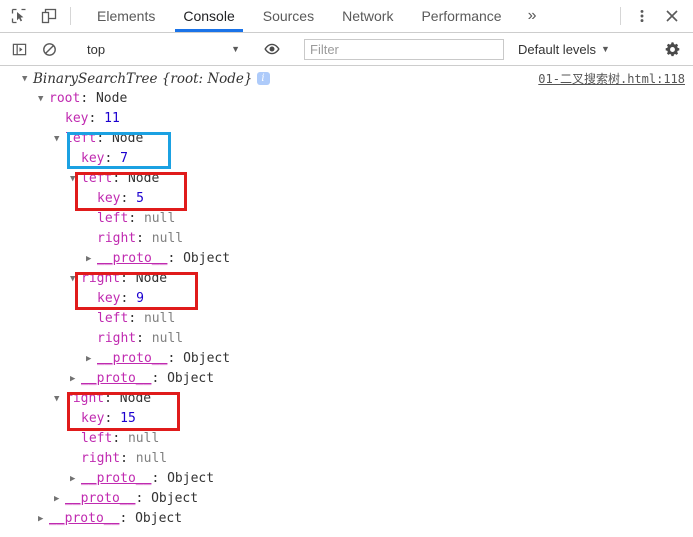 The image size is (693, 537). What do you see at coordinates (124, 158) in the screenshot?
I see `property-value: 7` at bounding box center [124, 158].